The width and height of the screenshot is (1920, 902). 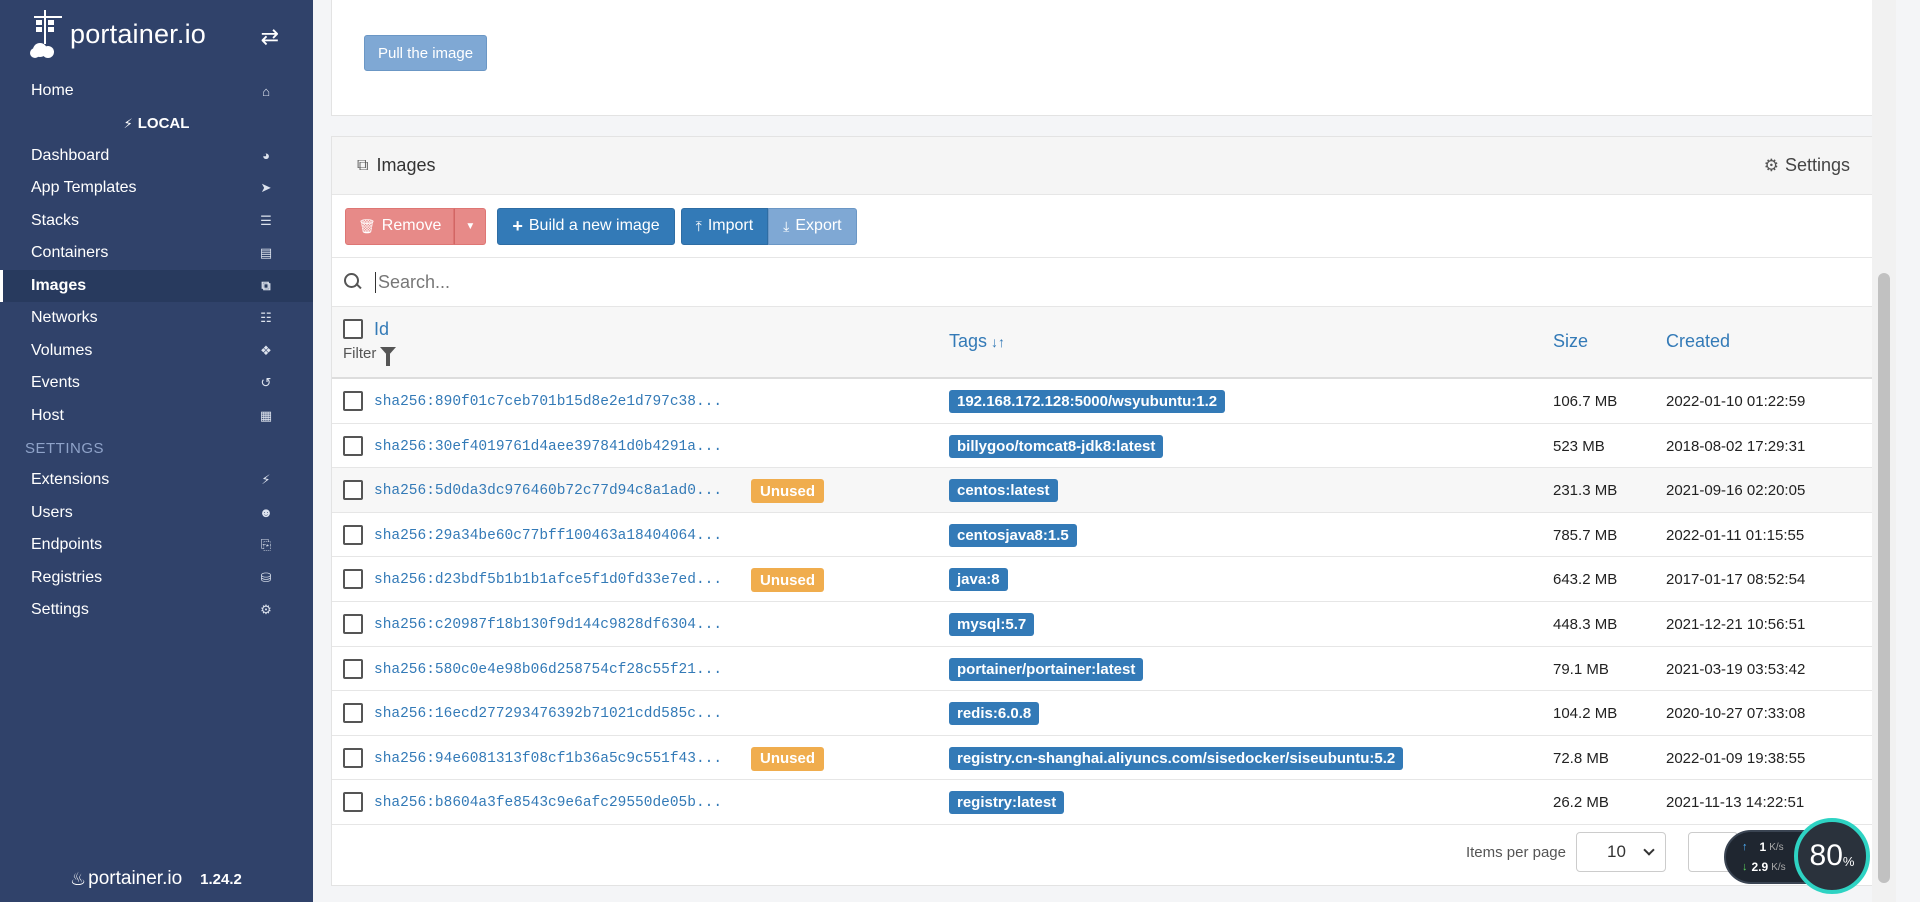 What do you see at coordinates (156, 578) in the screenshot?
I see `sidebar-item-registries: Registries ⛁` at bounding box center [156, 578].